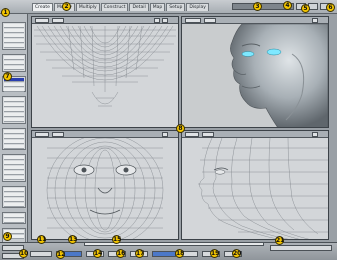 Image resolution: width=337 pixels, height=260 pixels. Describe the element at coordinates (24, 253) in the screenshot. I see `callout-10: 10` at that location.